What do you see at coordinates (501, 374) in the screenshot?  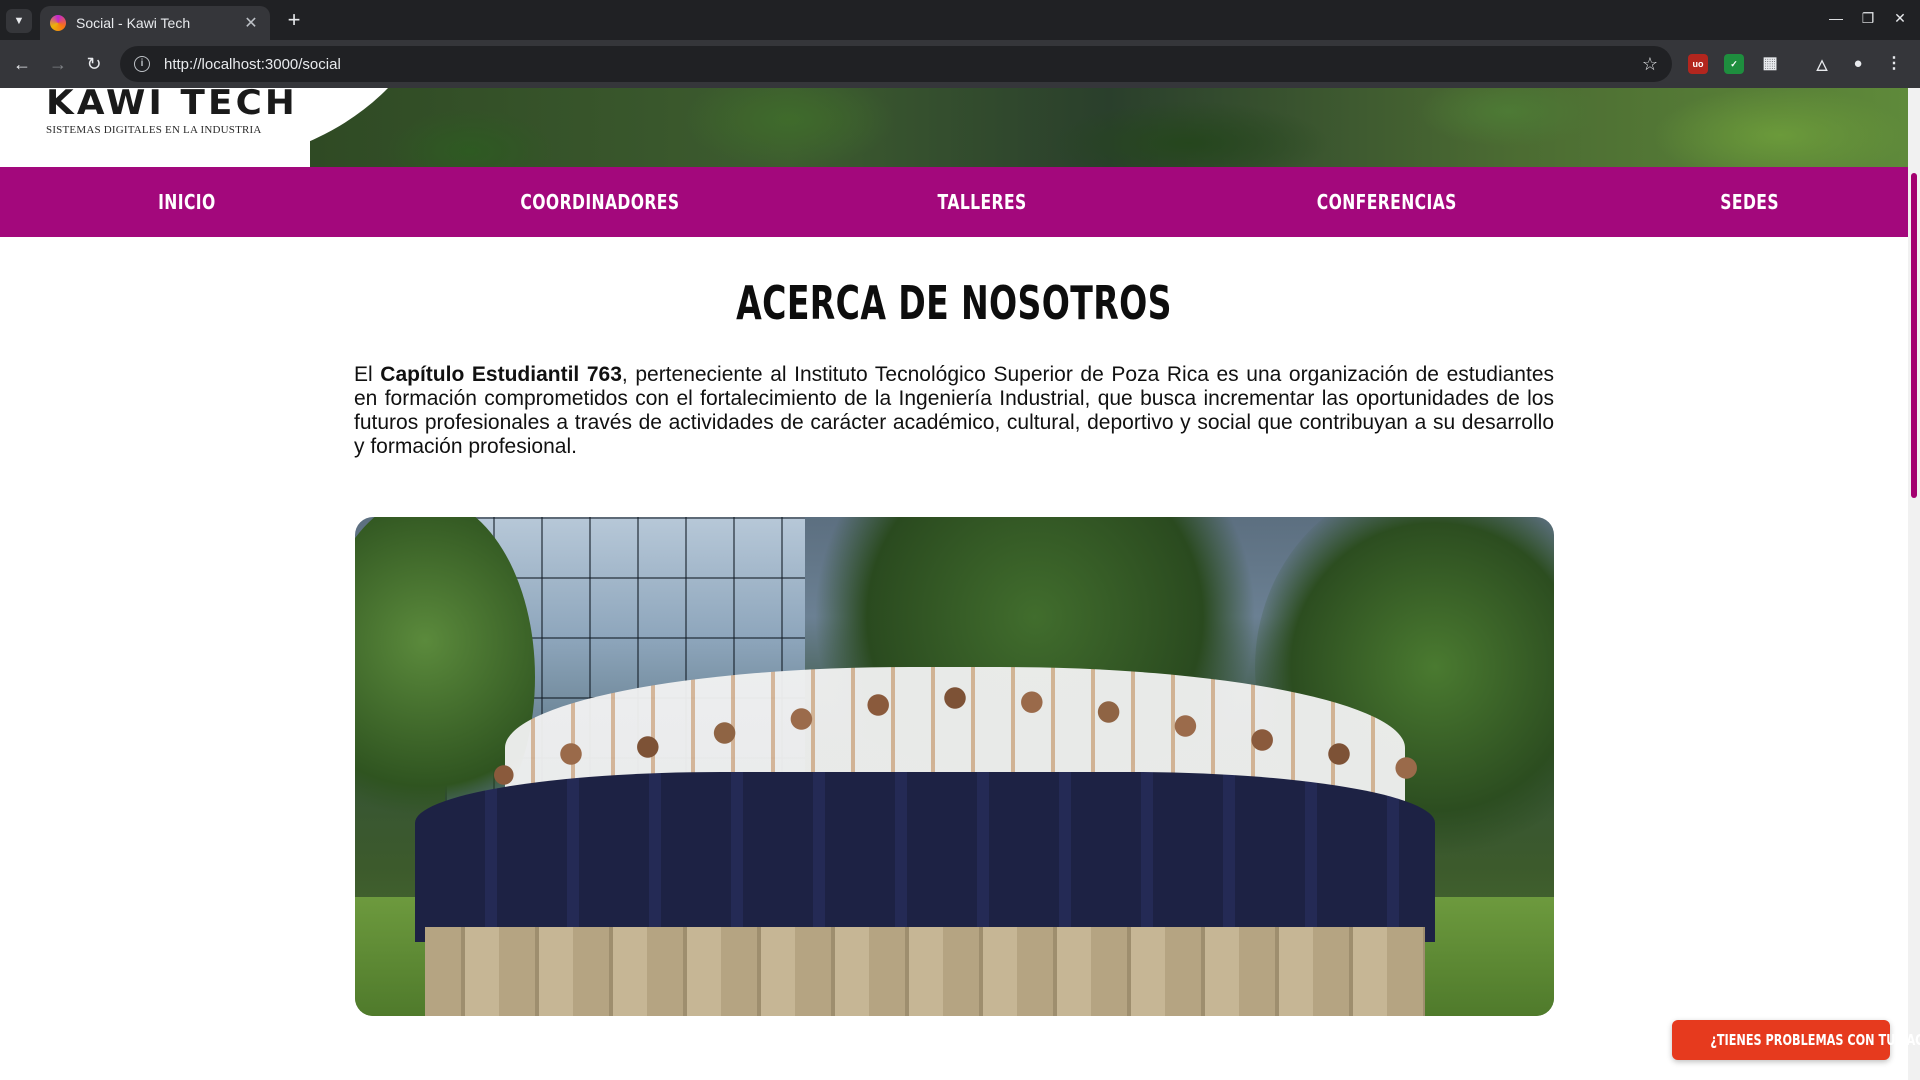 I see `intro-bold: Capítulo Estudiantil 763` at bounding box center [501, 374].